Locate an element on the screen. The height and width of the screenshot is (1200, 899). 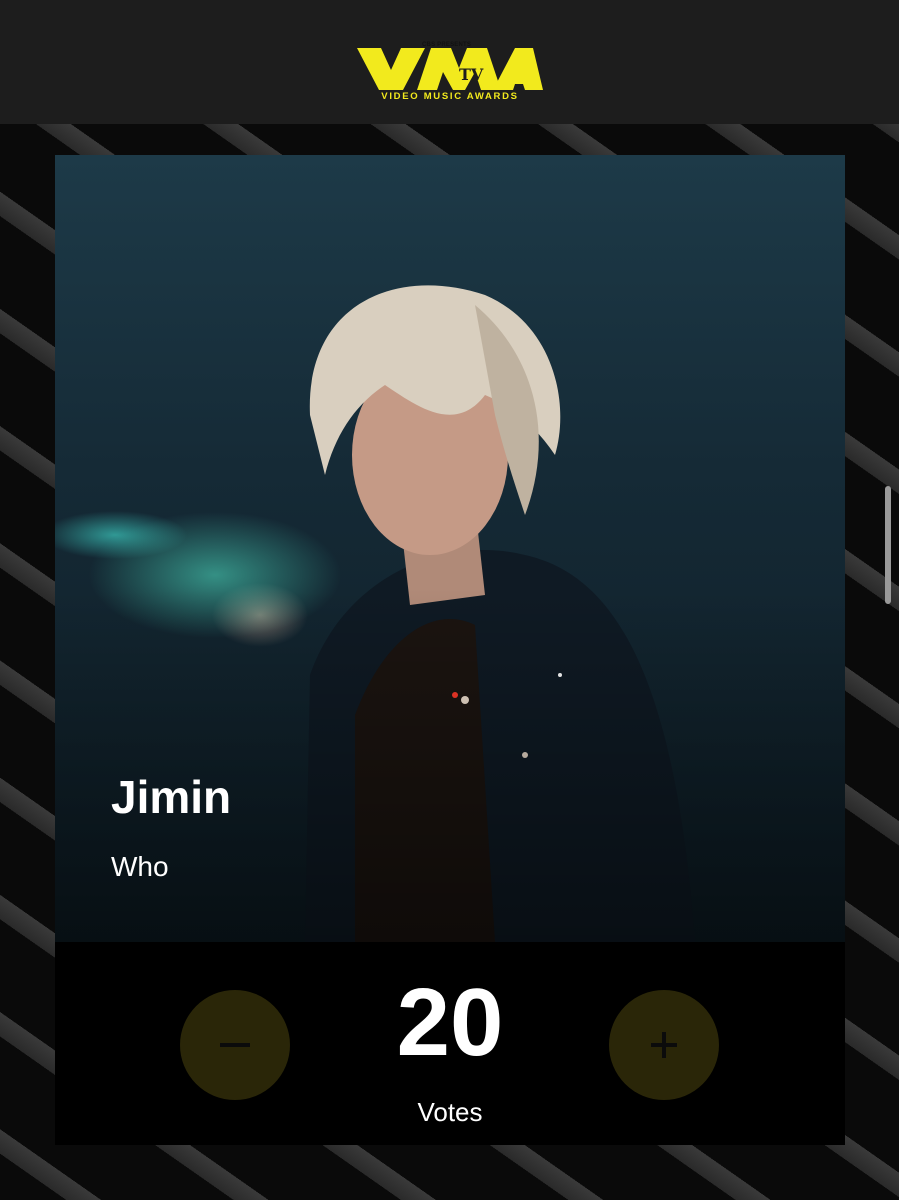
svg-text: TV is located at coordinates (471, 74).